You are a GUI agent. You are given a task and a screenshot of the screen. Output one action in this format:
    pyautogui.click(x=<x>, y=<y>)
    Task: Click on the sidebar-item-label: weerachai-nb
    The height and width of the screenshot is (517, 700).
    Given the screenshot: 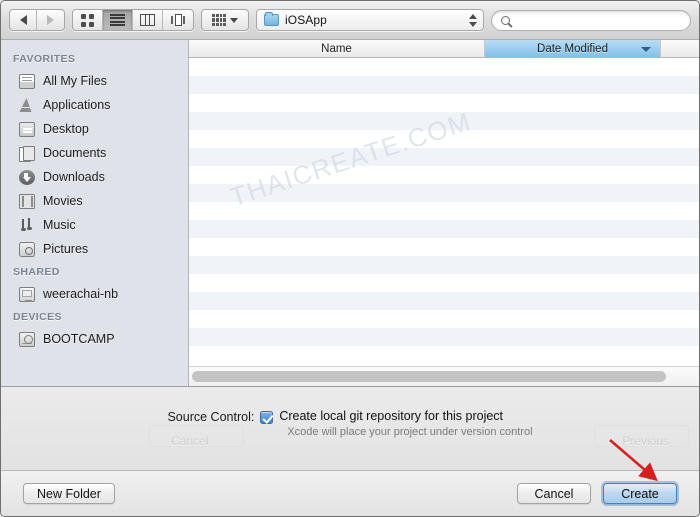 What is the action you would take?
    pyautogui.click(x=81, y=294)
    